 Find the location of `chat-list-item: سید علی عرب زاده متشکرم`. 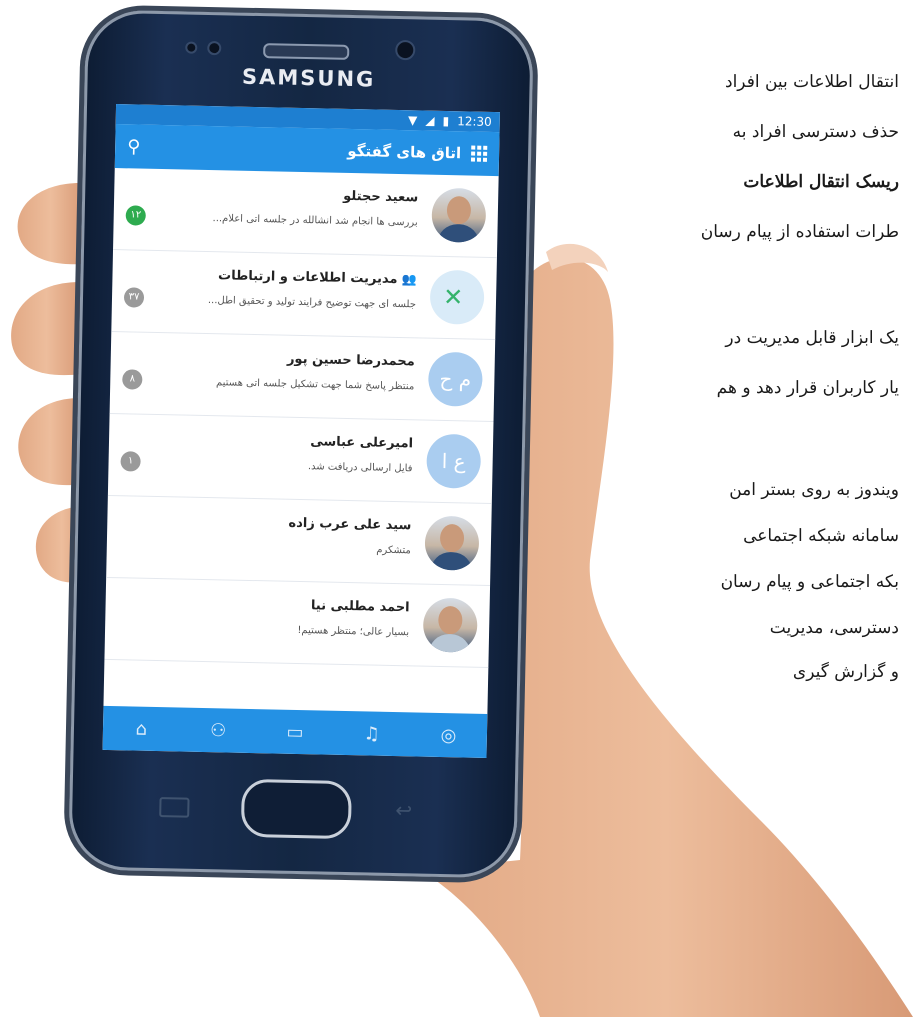

chat-list-item: سید علی عرب زاده متشکرم is located at coordinates (299, 540).